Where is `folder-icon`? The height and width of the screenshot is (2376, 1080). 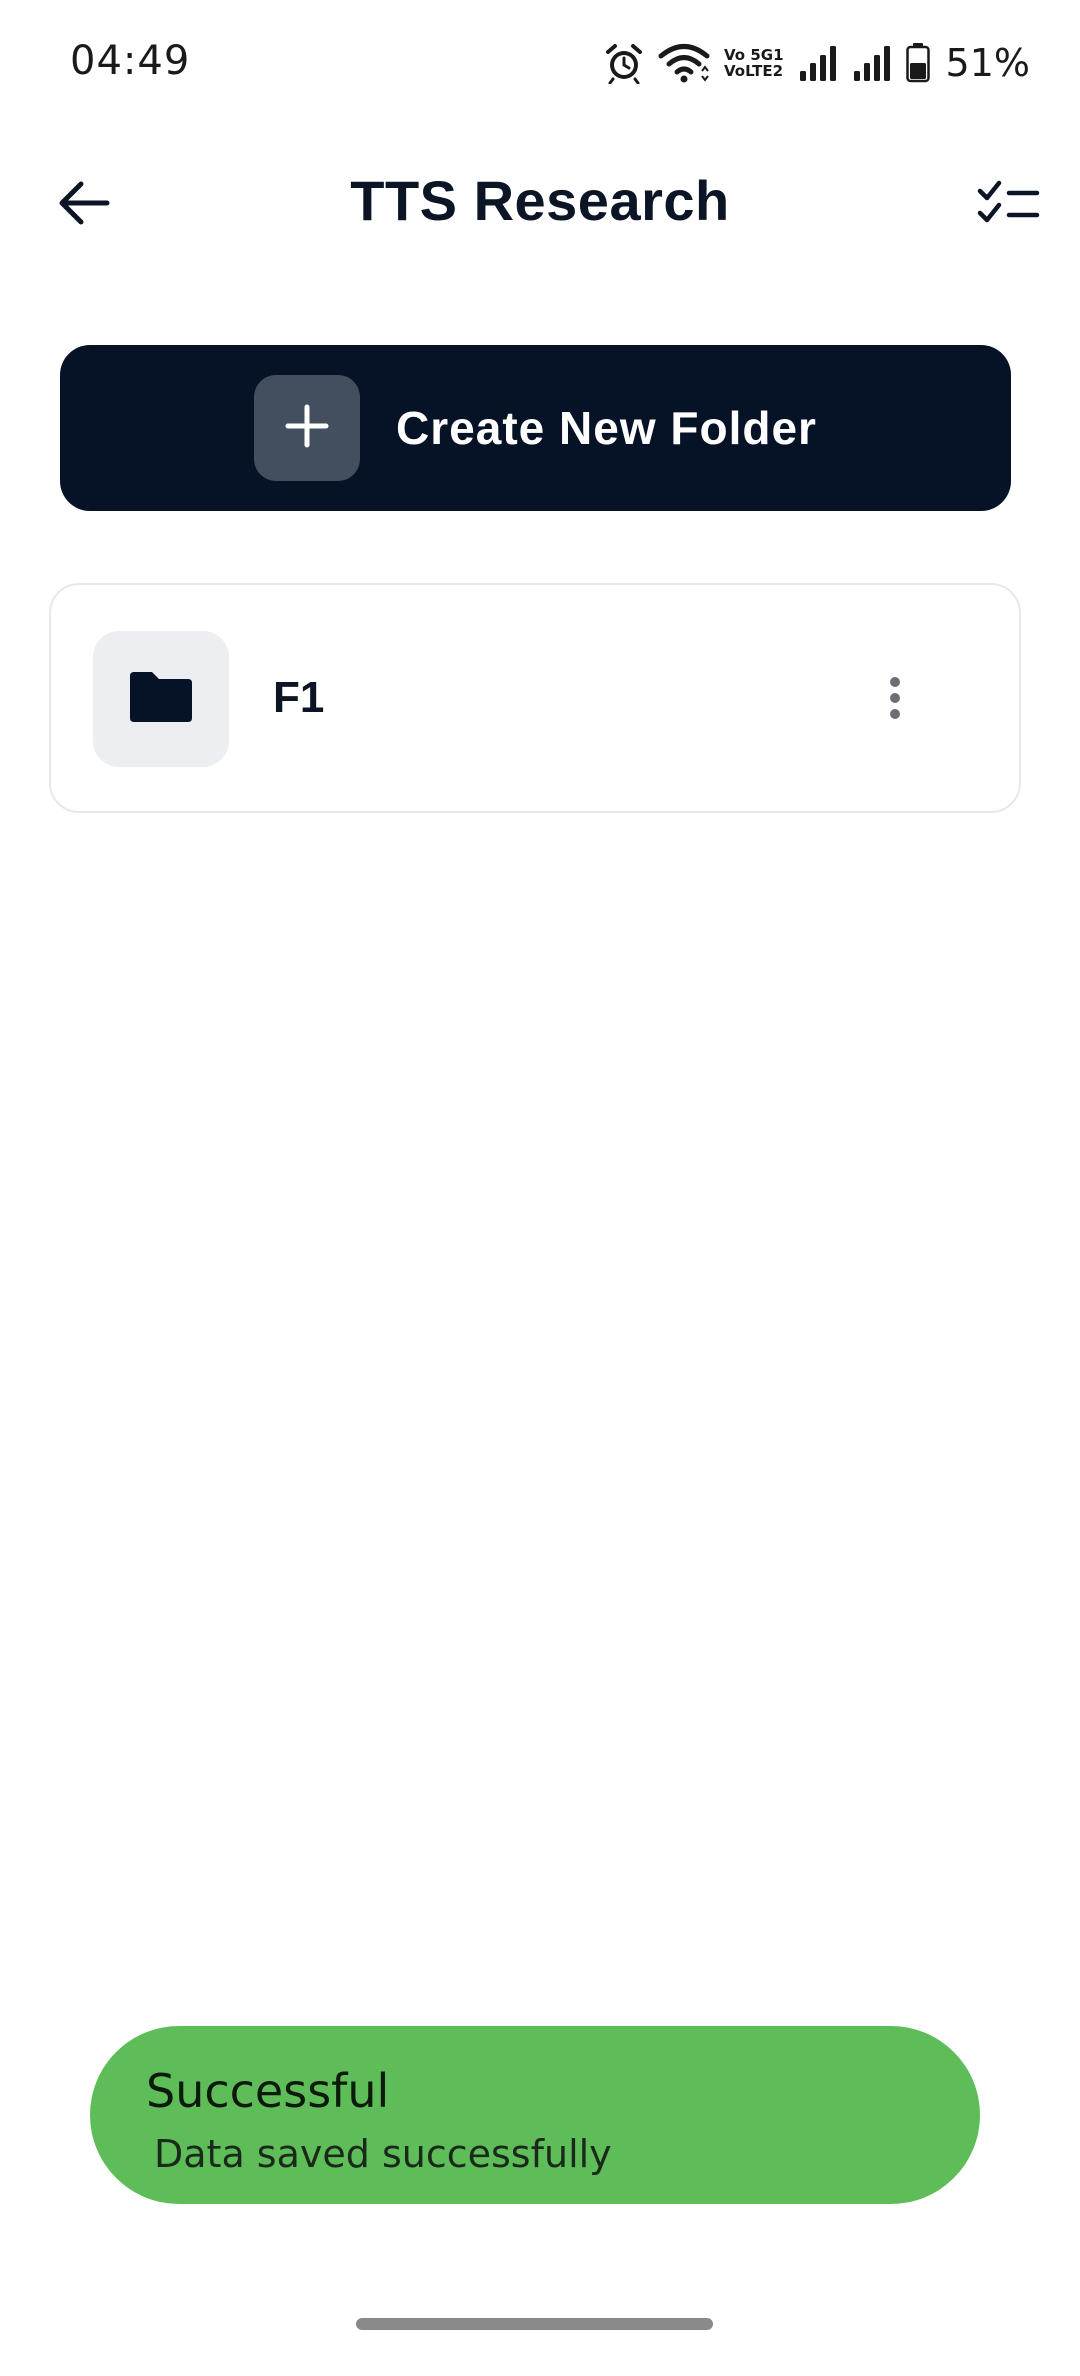 folder-icon is located at coordinates (161, 699).